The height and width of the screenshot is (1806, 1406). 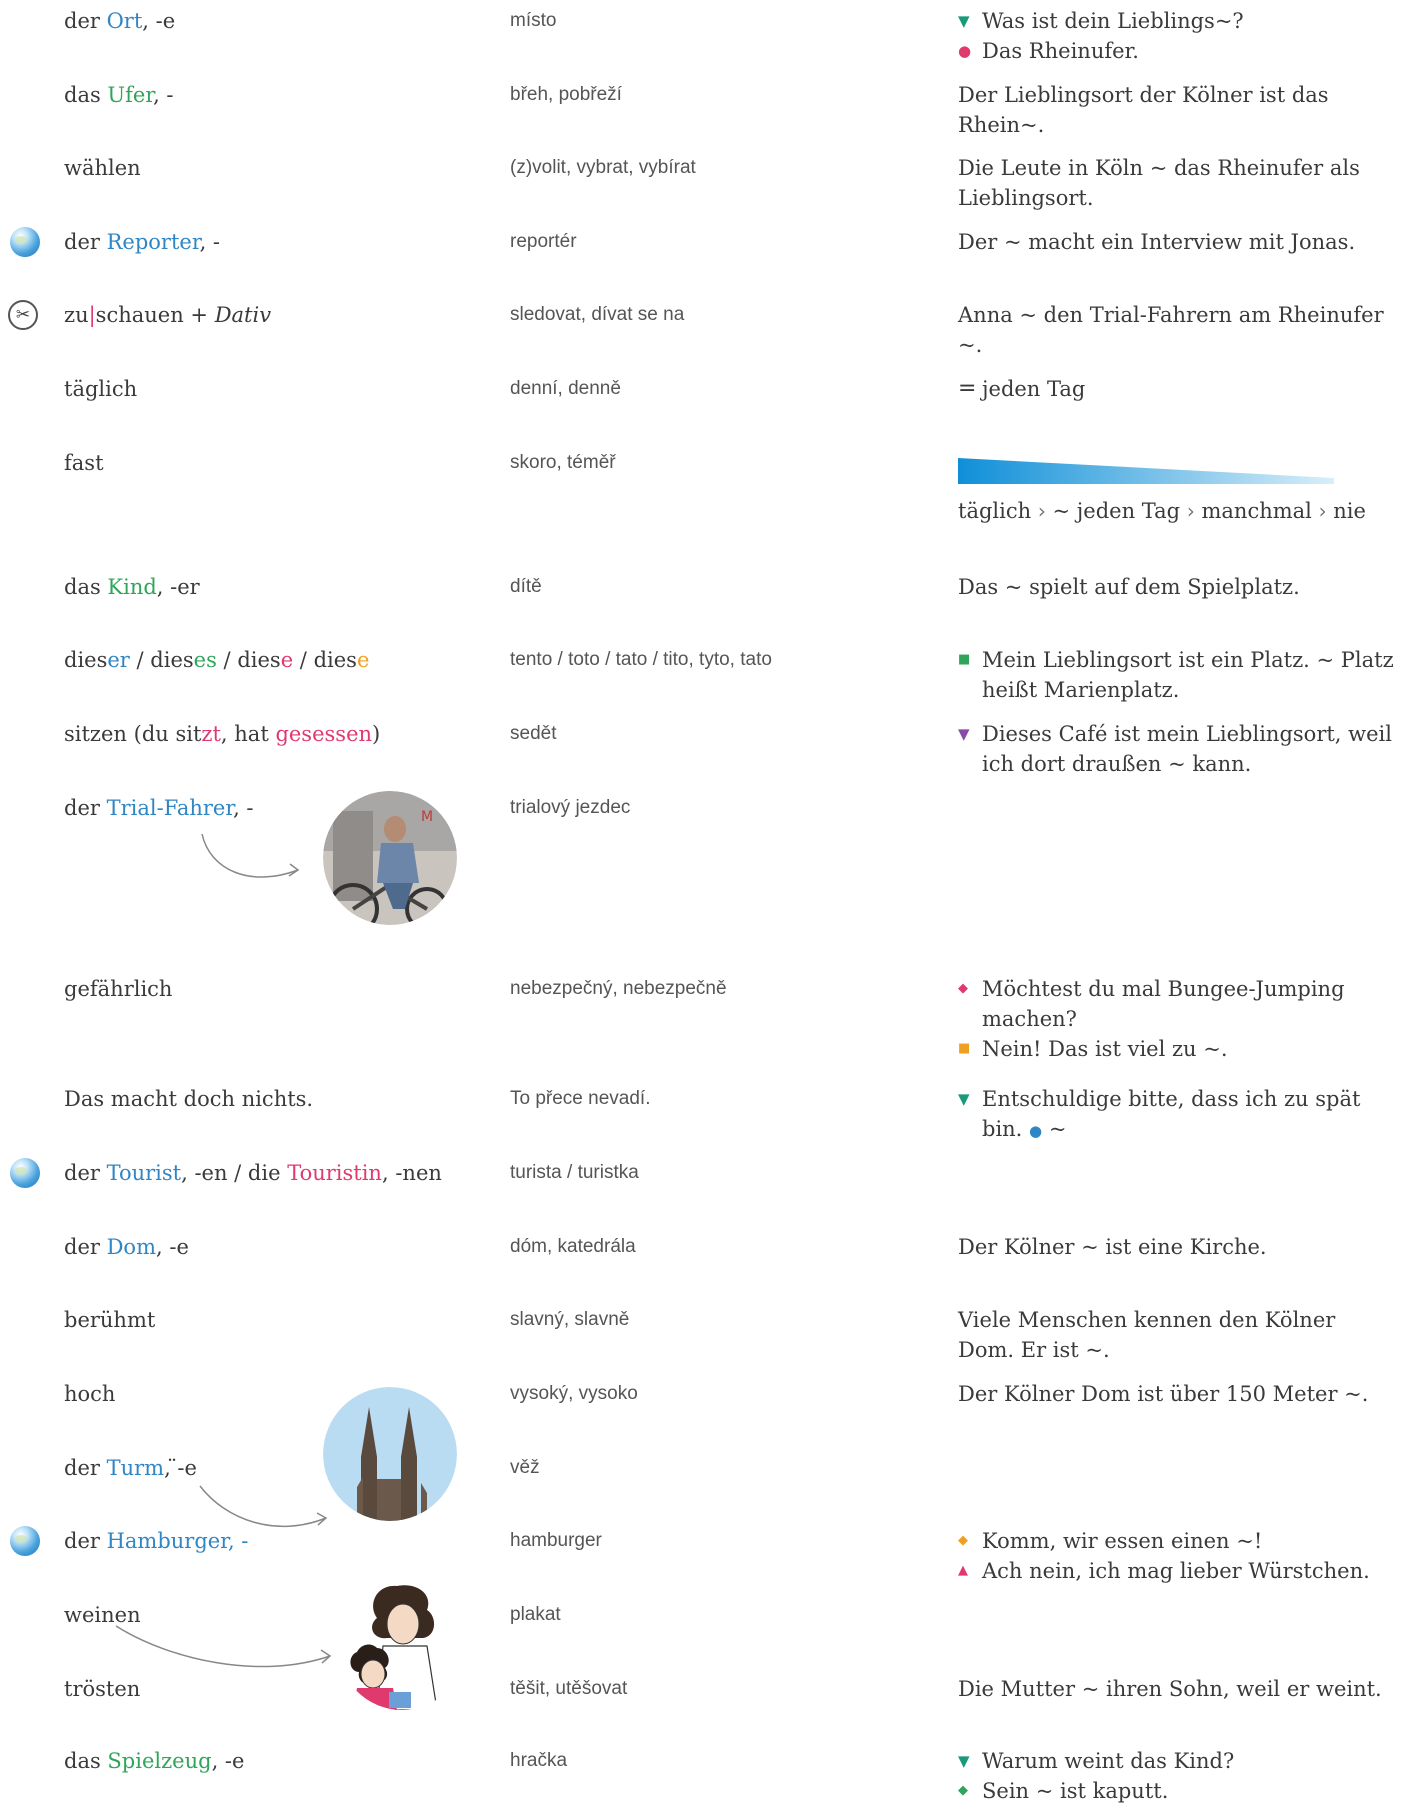 What do you see at coordinates (618, 988) in the screenshot?
I see `czech-translation: nebezpečný, nebezpečně` at bounding box center [618, 988].